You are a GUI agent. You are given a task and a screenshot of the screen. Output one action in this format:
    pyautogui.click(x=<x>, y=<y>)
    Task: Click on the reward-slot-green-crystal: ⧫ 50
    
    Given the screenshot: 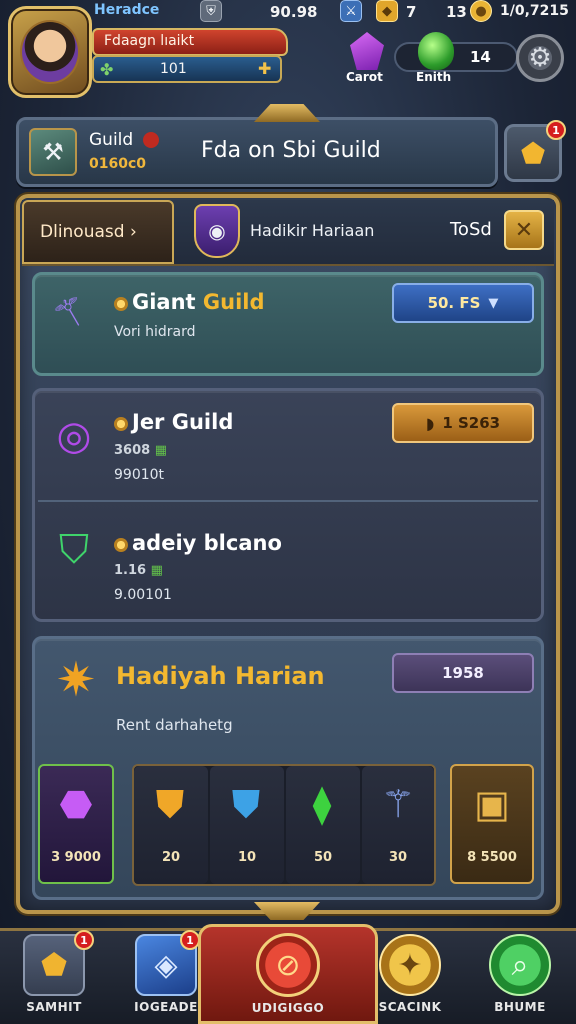 What is the action you would take?
    pyautogui.click(x=323, y=825)
    